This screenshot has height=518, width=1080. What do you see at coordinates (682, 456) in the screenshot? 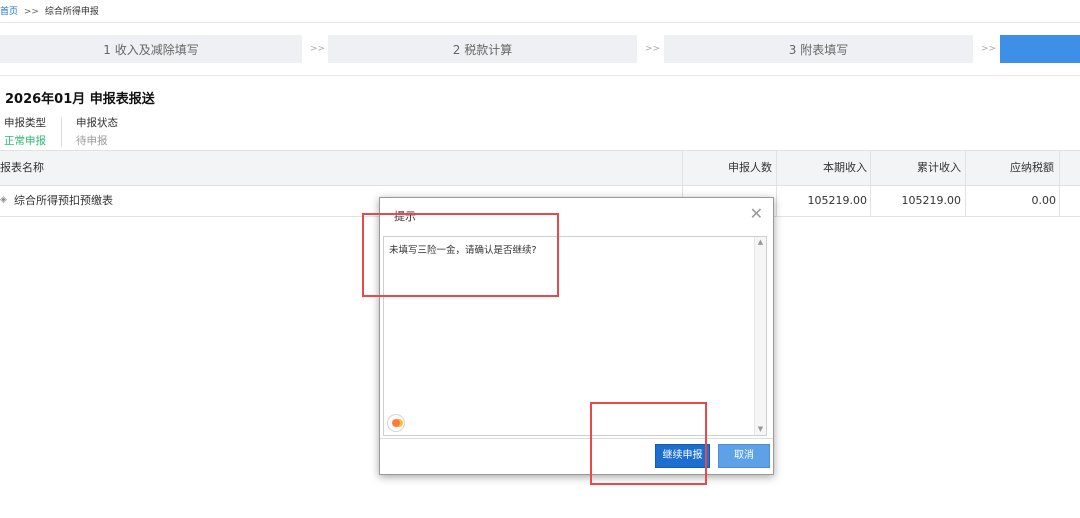
I see `continue-declare-button: 继续申报` at bounding box center [682, 456].